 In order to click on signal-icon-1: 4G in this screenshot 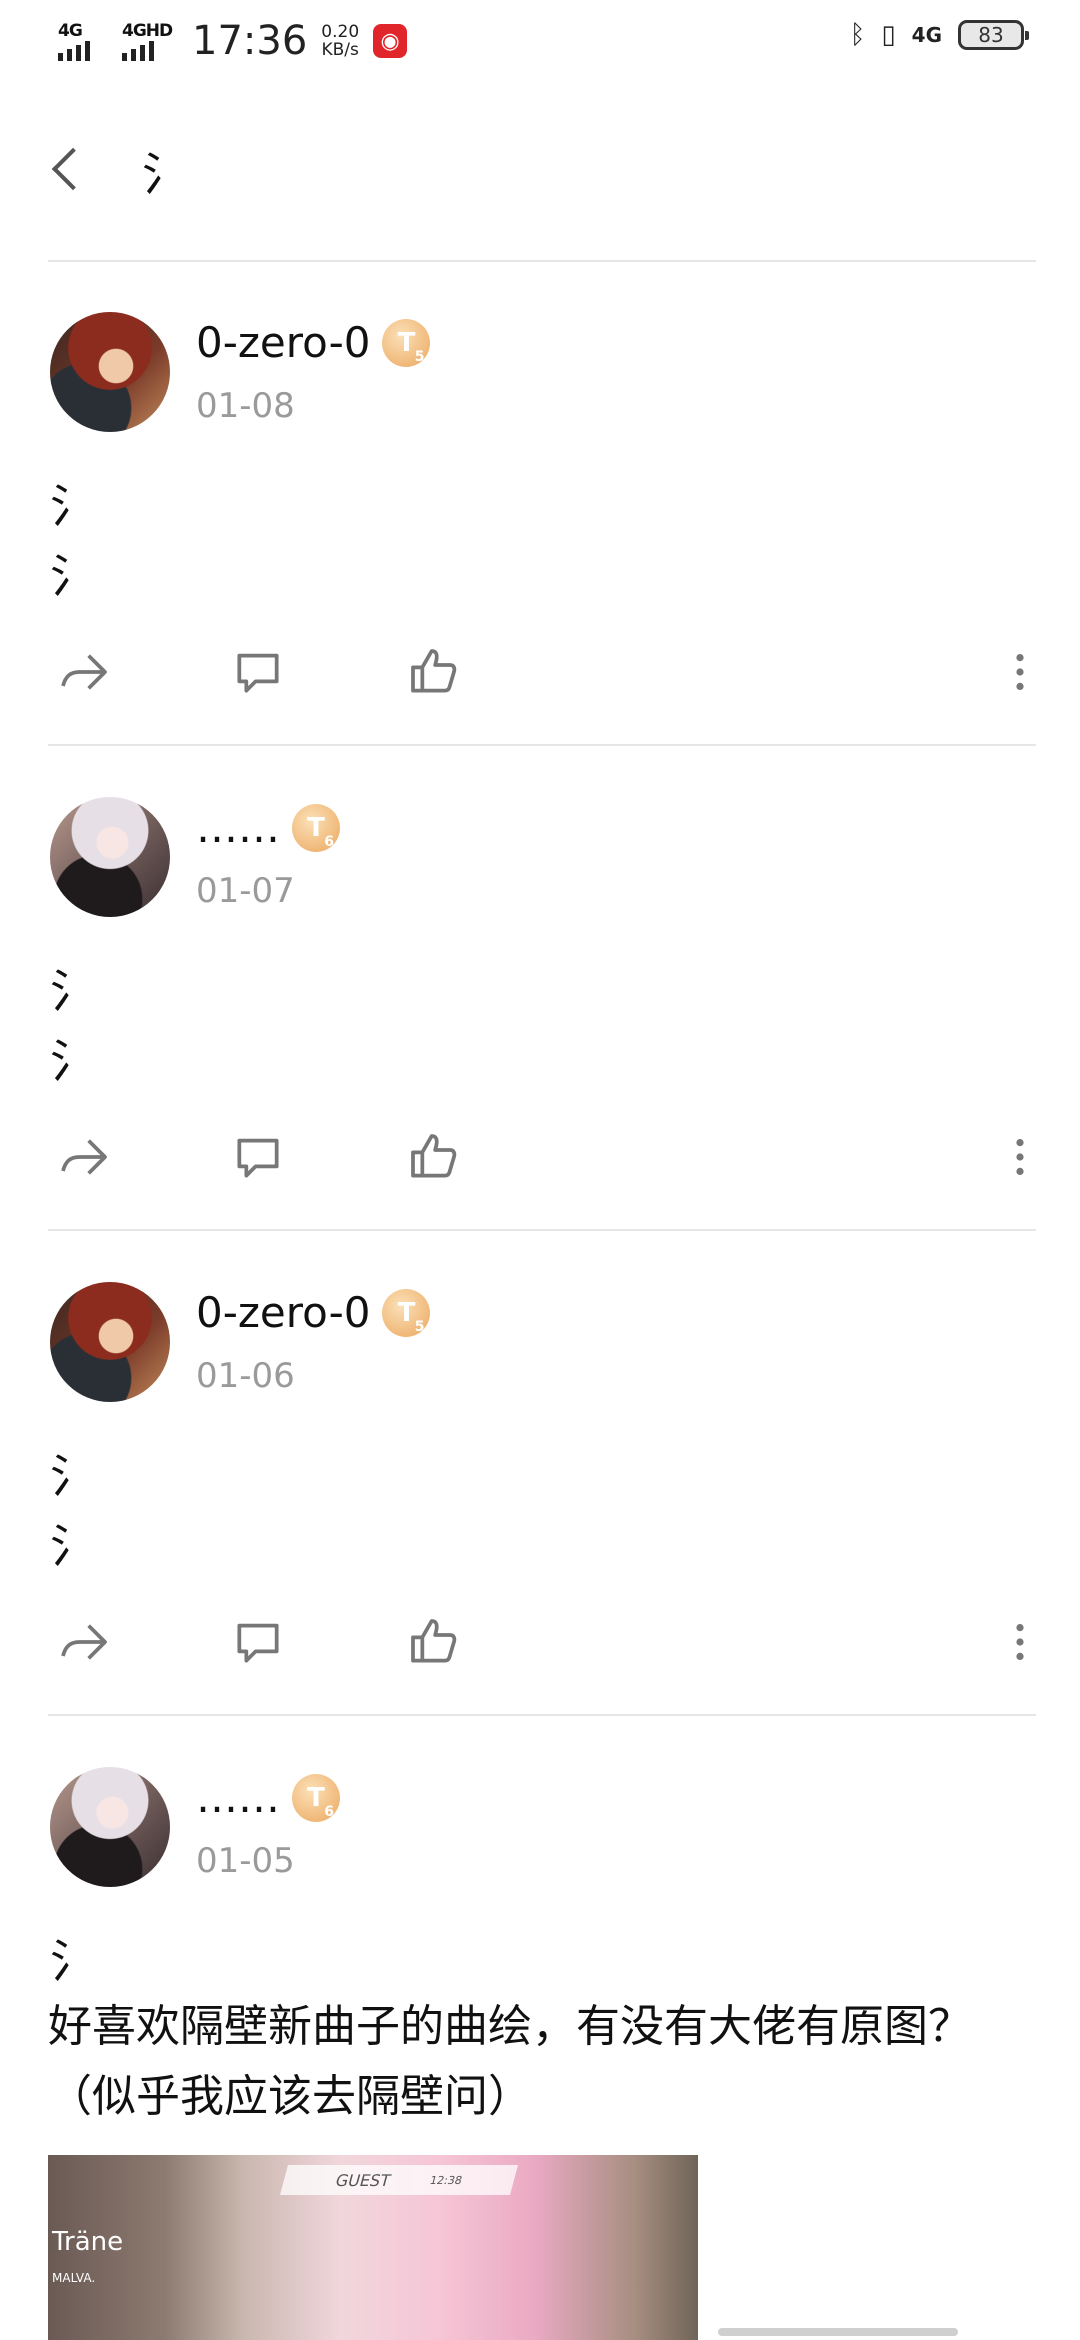, I will do `click(83, 41)`.